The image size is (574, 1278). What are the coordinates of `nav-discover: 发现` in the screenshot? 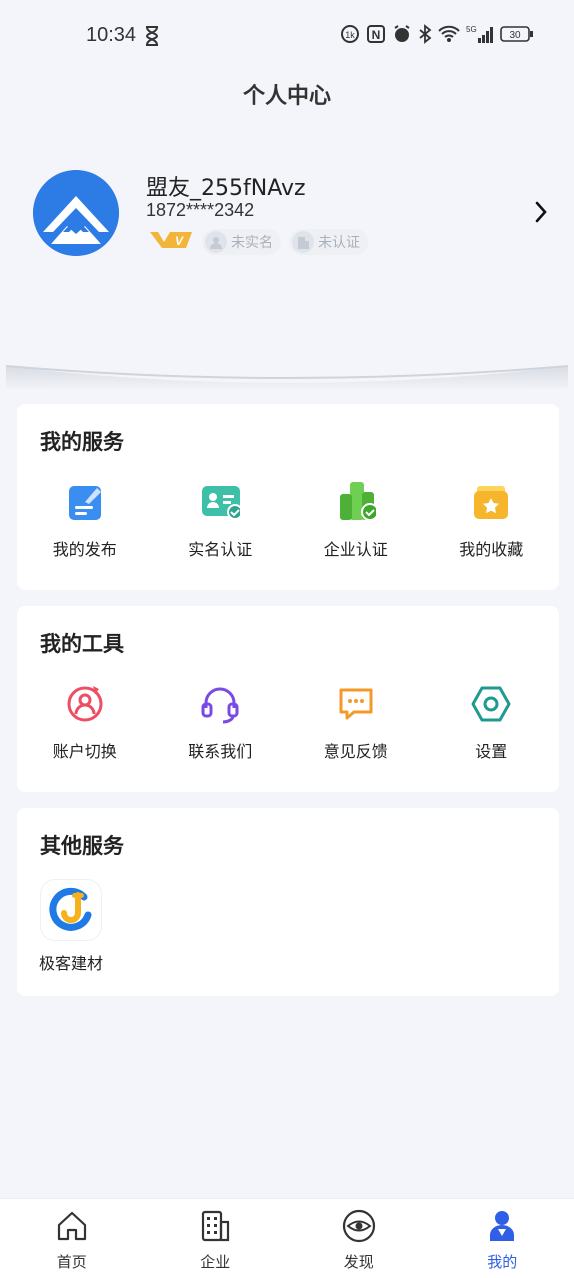 It's located at (359, 1238).